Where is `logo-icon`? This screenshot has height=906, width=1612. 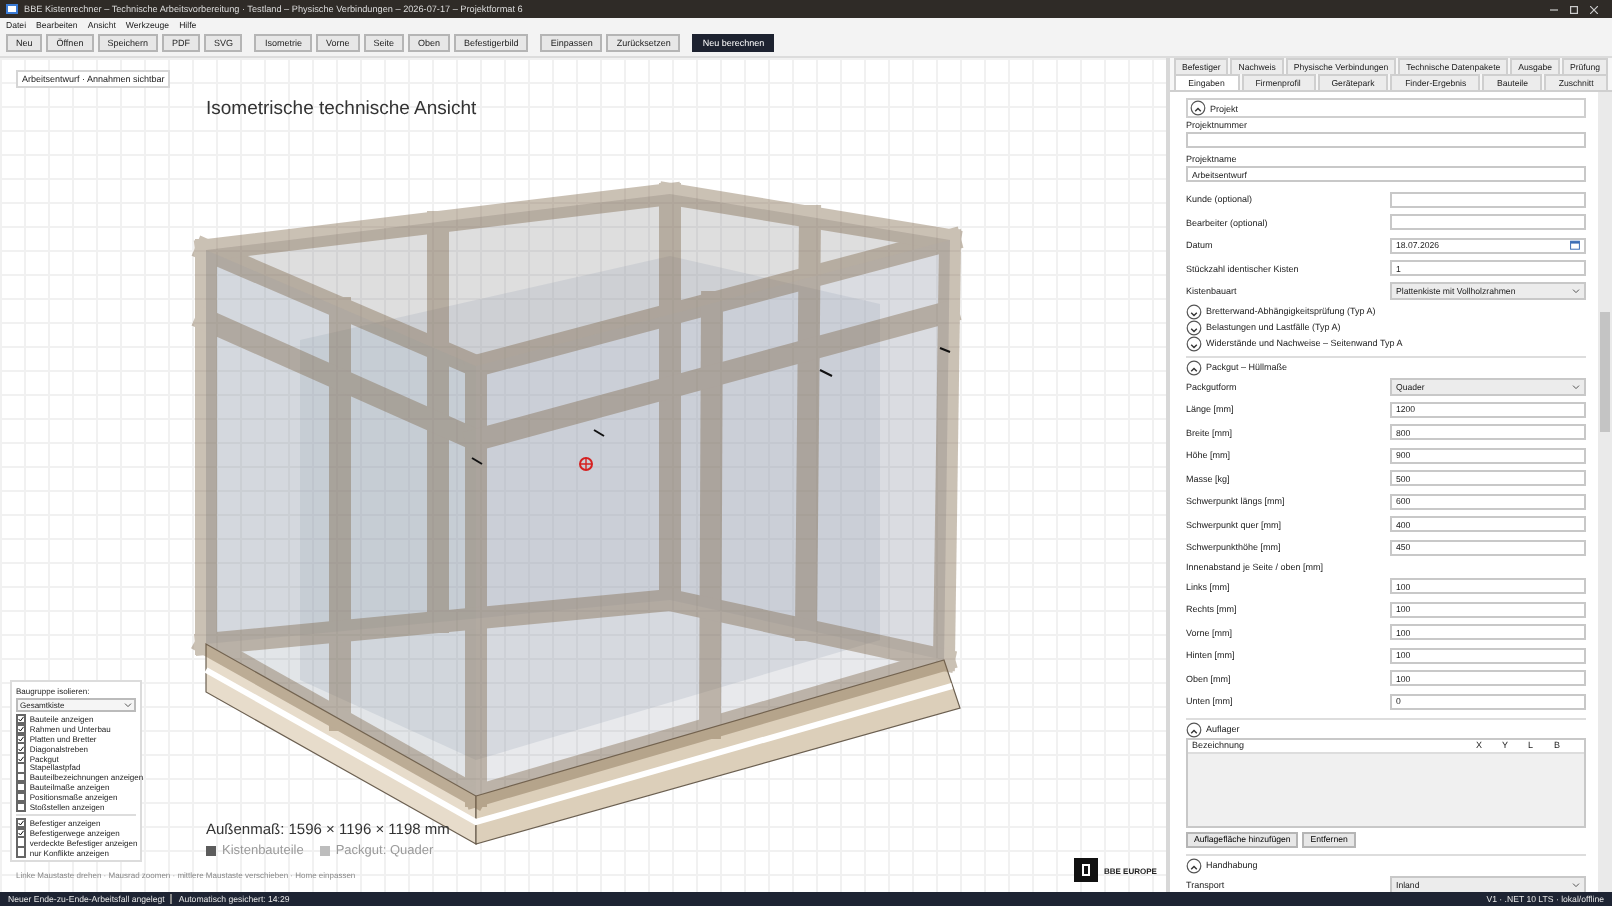 logo-icon is located at coordinates (1086, 870).